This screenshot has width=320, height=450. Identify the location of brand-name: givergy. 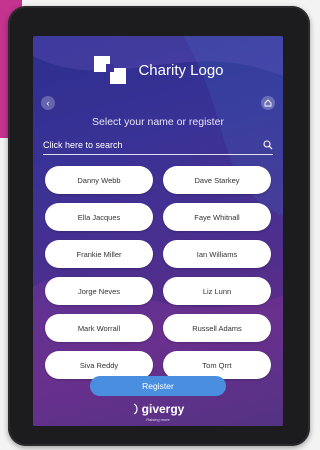
(163, 409).